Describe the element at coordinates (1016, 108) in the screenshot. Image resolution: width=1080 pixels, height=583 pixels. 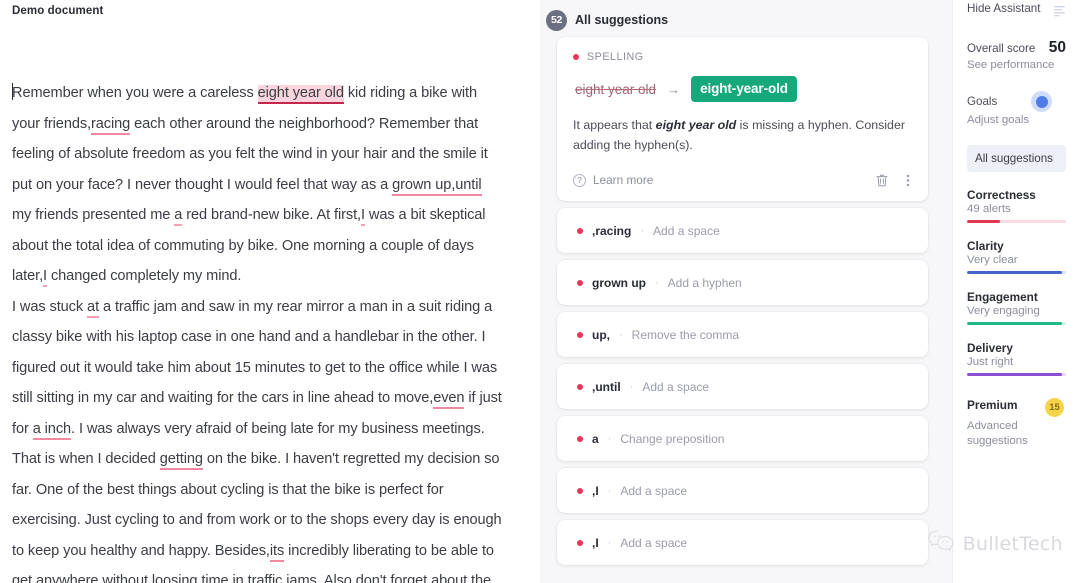
I see `goals-block: Goals Adjust goals` at that location.